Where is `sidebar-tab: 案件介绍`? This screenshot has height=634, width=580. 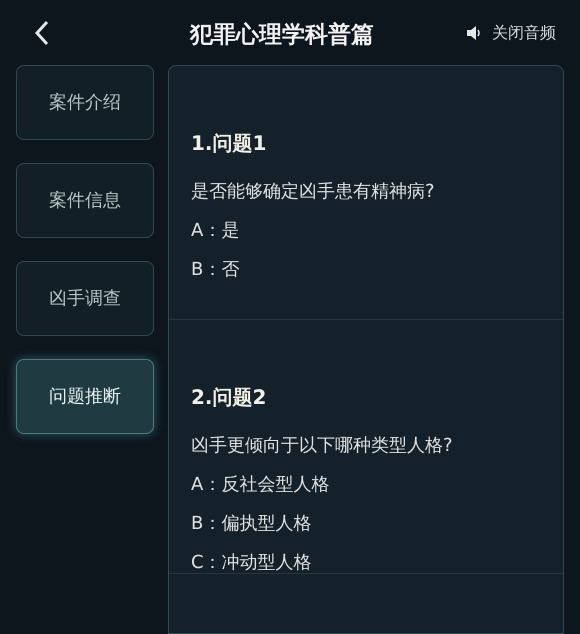
sidebar-tab: 案件介绍 is located at coordinates (85, 102).